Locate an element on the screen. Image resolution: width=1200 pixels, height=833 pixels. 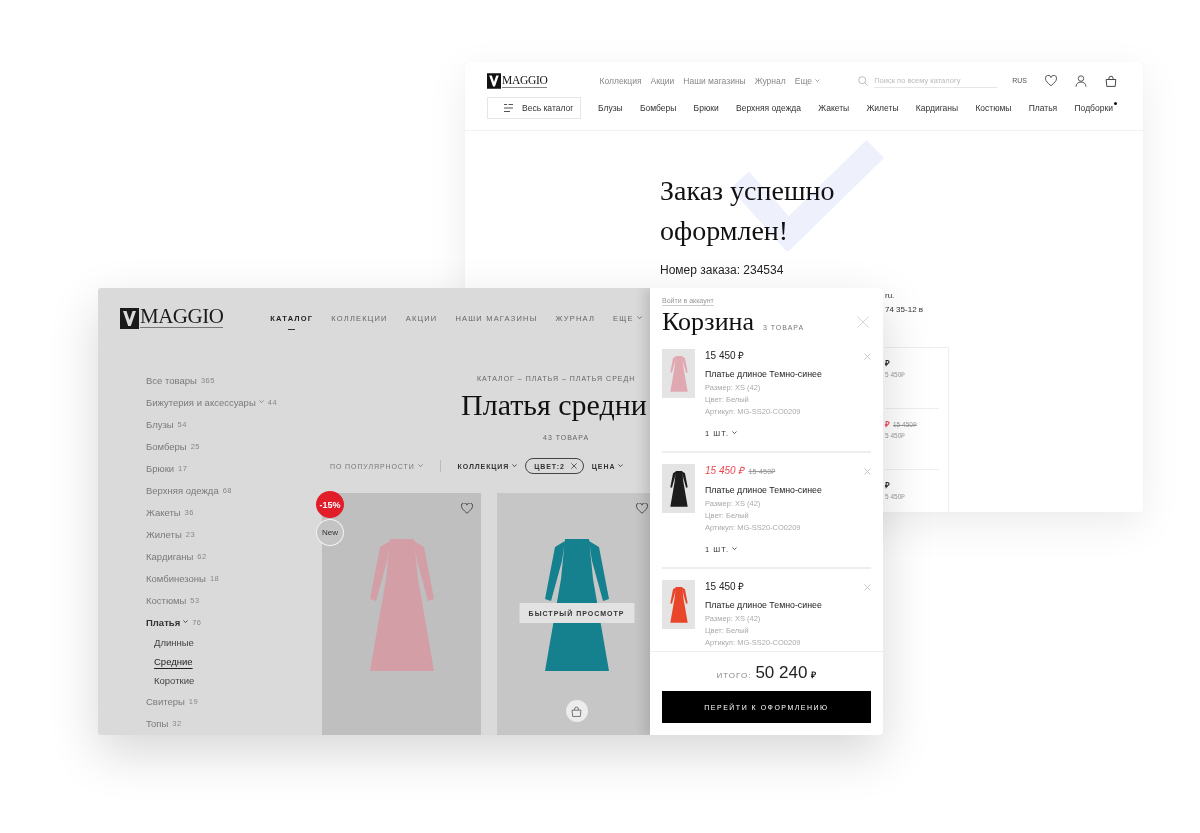
user-icon is located at coordinates (1081, 81).